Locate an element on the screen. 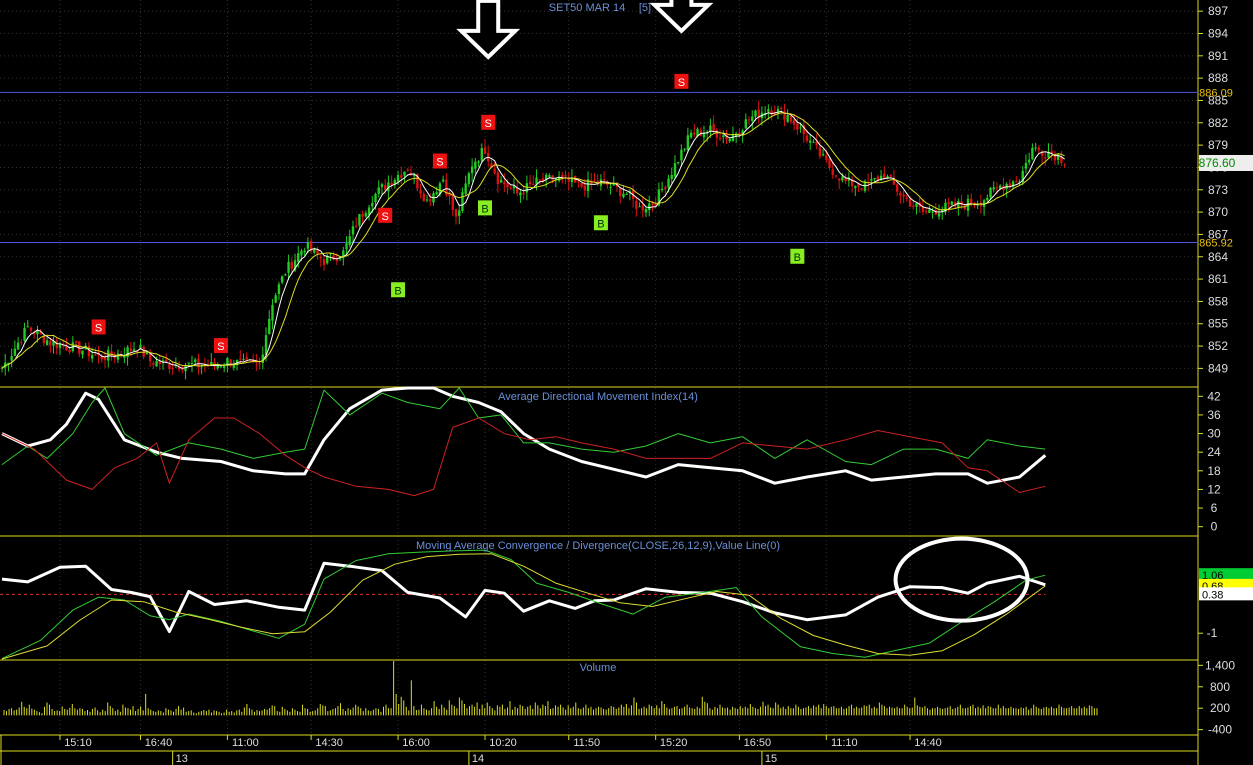  x-tick-label: 11:00 is located at coordinates (245, 743).